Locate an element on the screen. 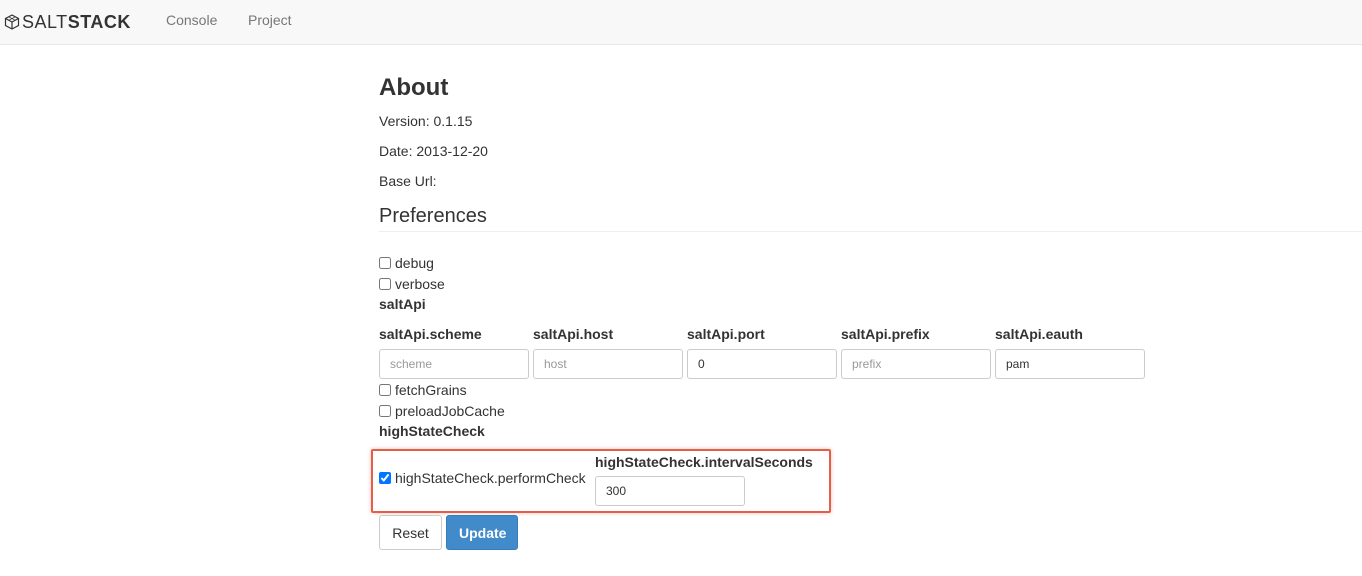  brand-text-salt: SALT is located at coordinates (45, 21).